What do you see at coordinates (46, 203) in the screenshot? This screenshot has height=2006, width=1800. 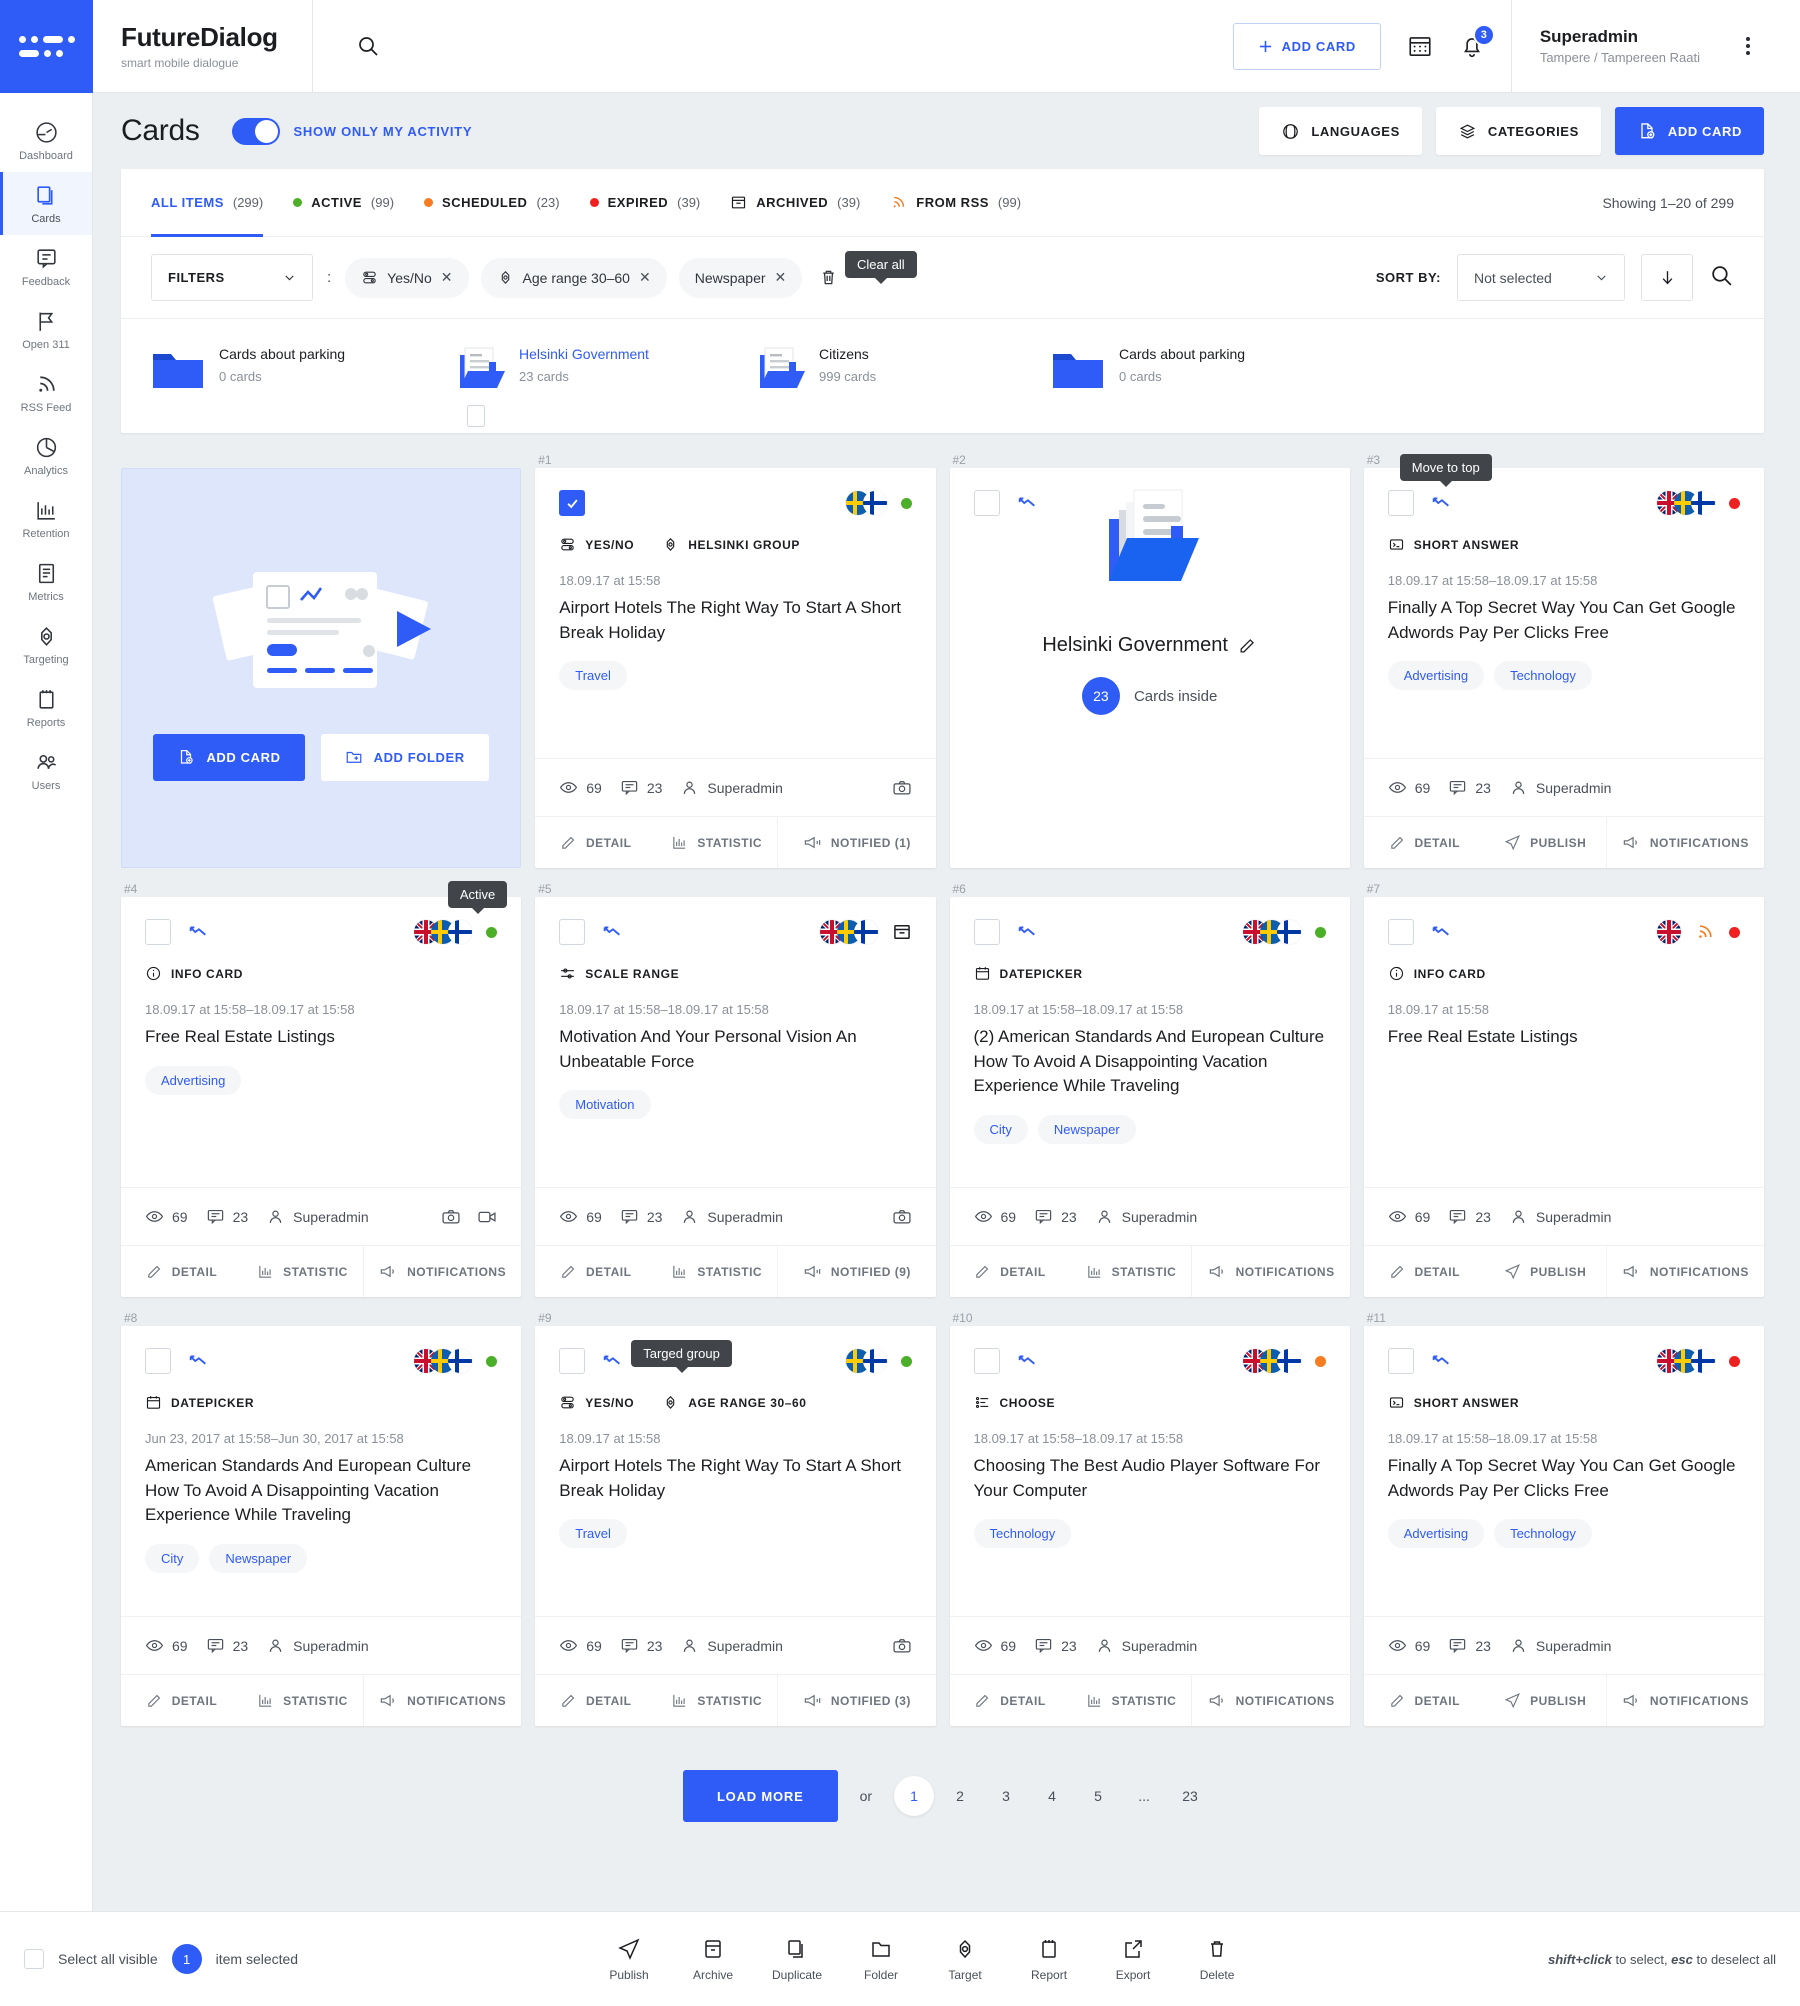 I see `sidebar-item-cards: Cards` at bounding box center [46, 203].